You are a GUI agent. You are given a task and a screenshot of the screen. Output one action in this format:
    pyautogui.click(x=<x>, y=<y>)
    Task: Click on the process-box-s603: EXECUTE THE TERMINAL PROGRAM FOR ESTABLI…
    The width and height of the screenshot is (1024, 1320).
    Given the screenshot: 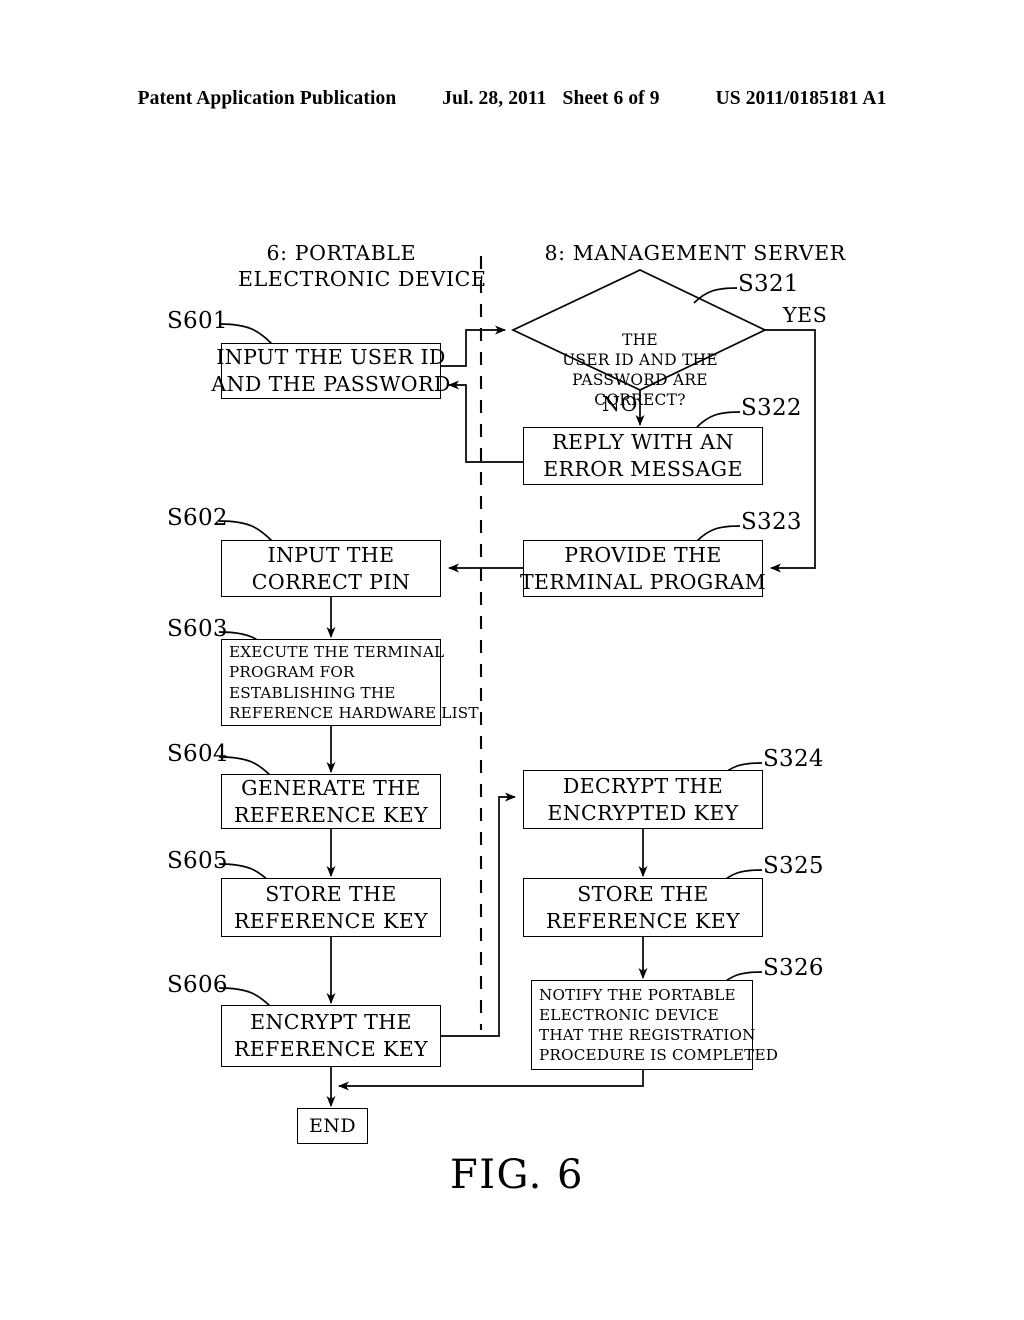 What is the action you would take?
    pyautogui.click(x=350, y=682)
    